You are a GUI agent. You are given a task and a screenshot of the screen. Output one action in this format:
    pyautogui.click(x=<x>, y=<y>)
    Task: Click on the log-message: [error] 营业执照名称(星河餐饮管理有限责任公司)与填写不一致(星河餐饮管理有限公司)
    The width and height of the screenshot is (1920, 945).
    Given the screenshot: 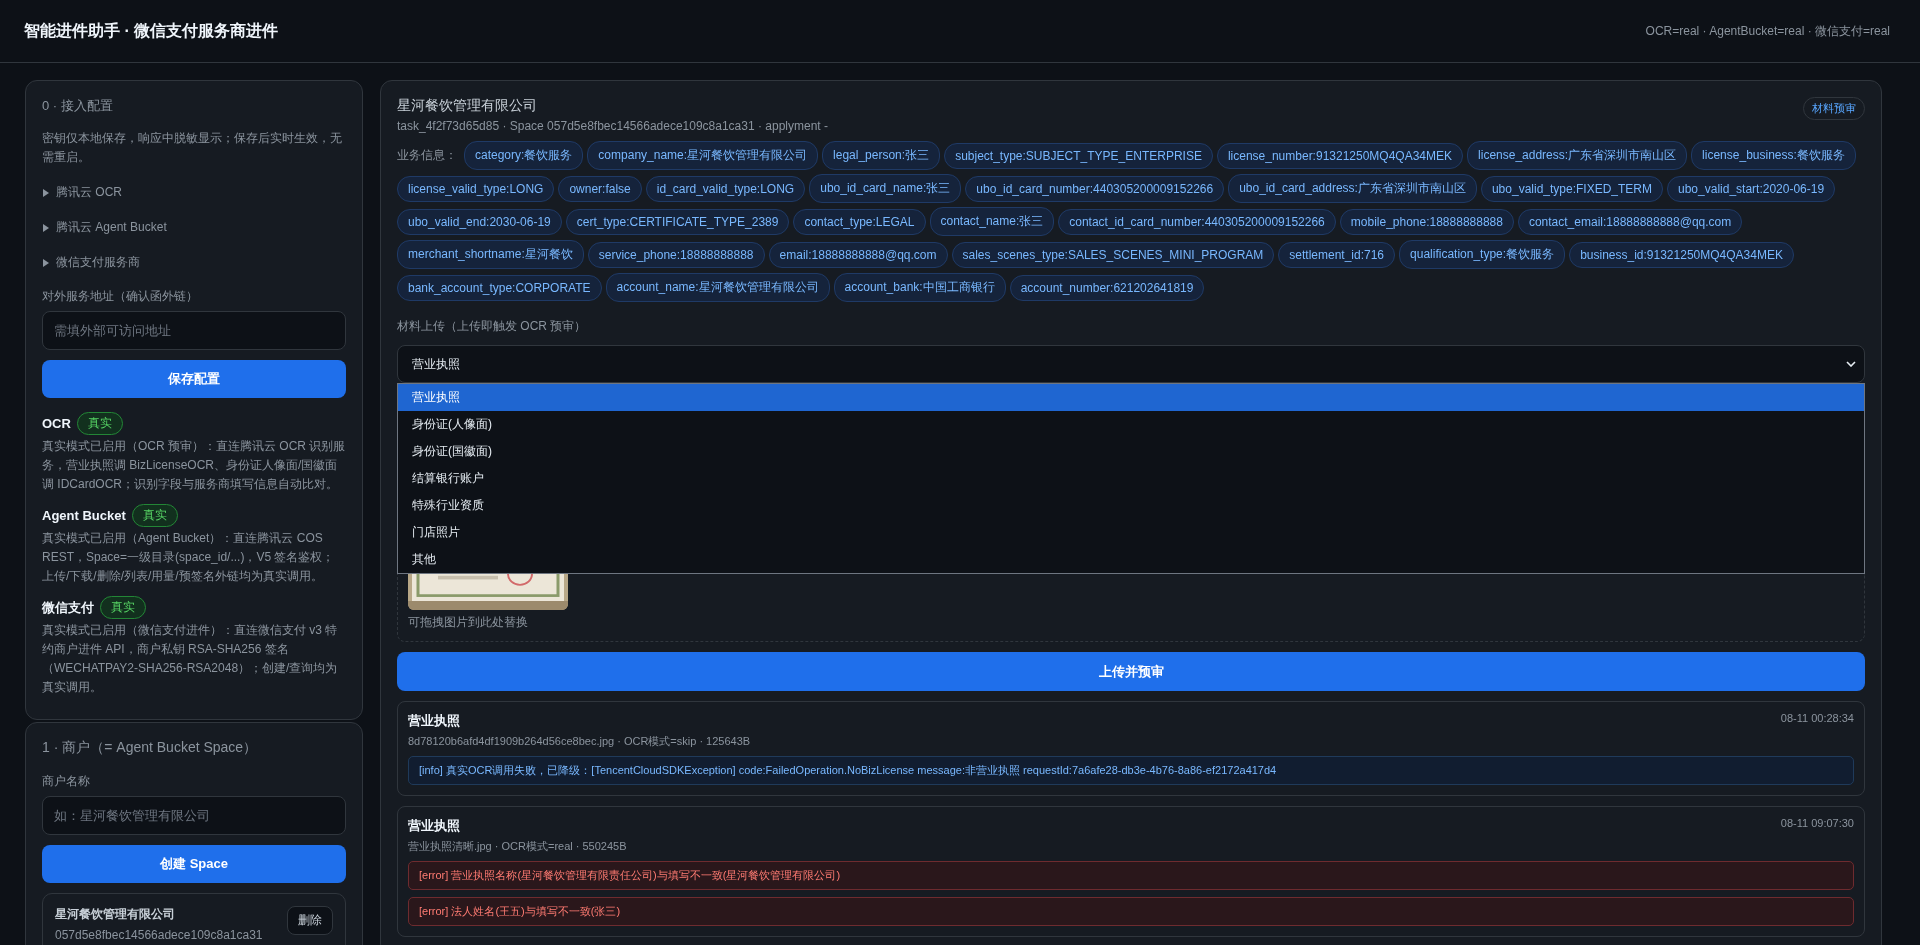 What is the action you would take?
    pyautogui.click(x=1131, y=875)
    